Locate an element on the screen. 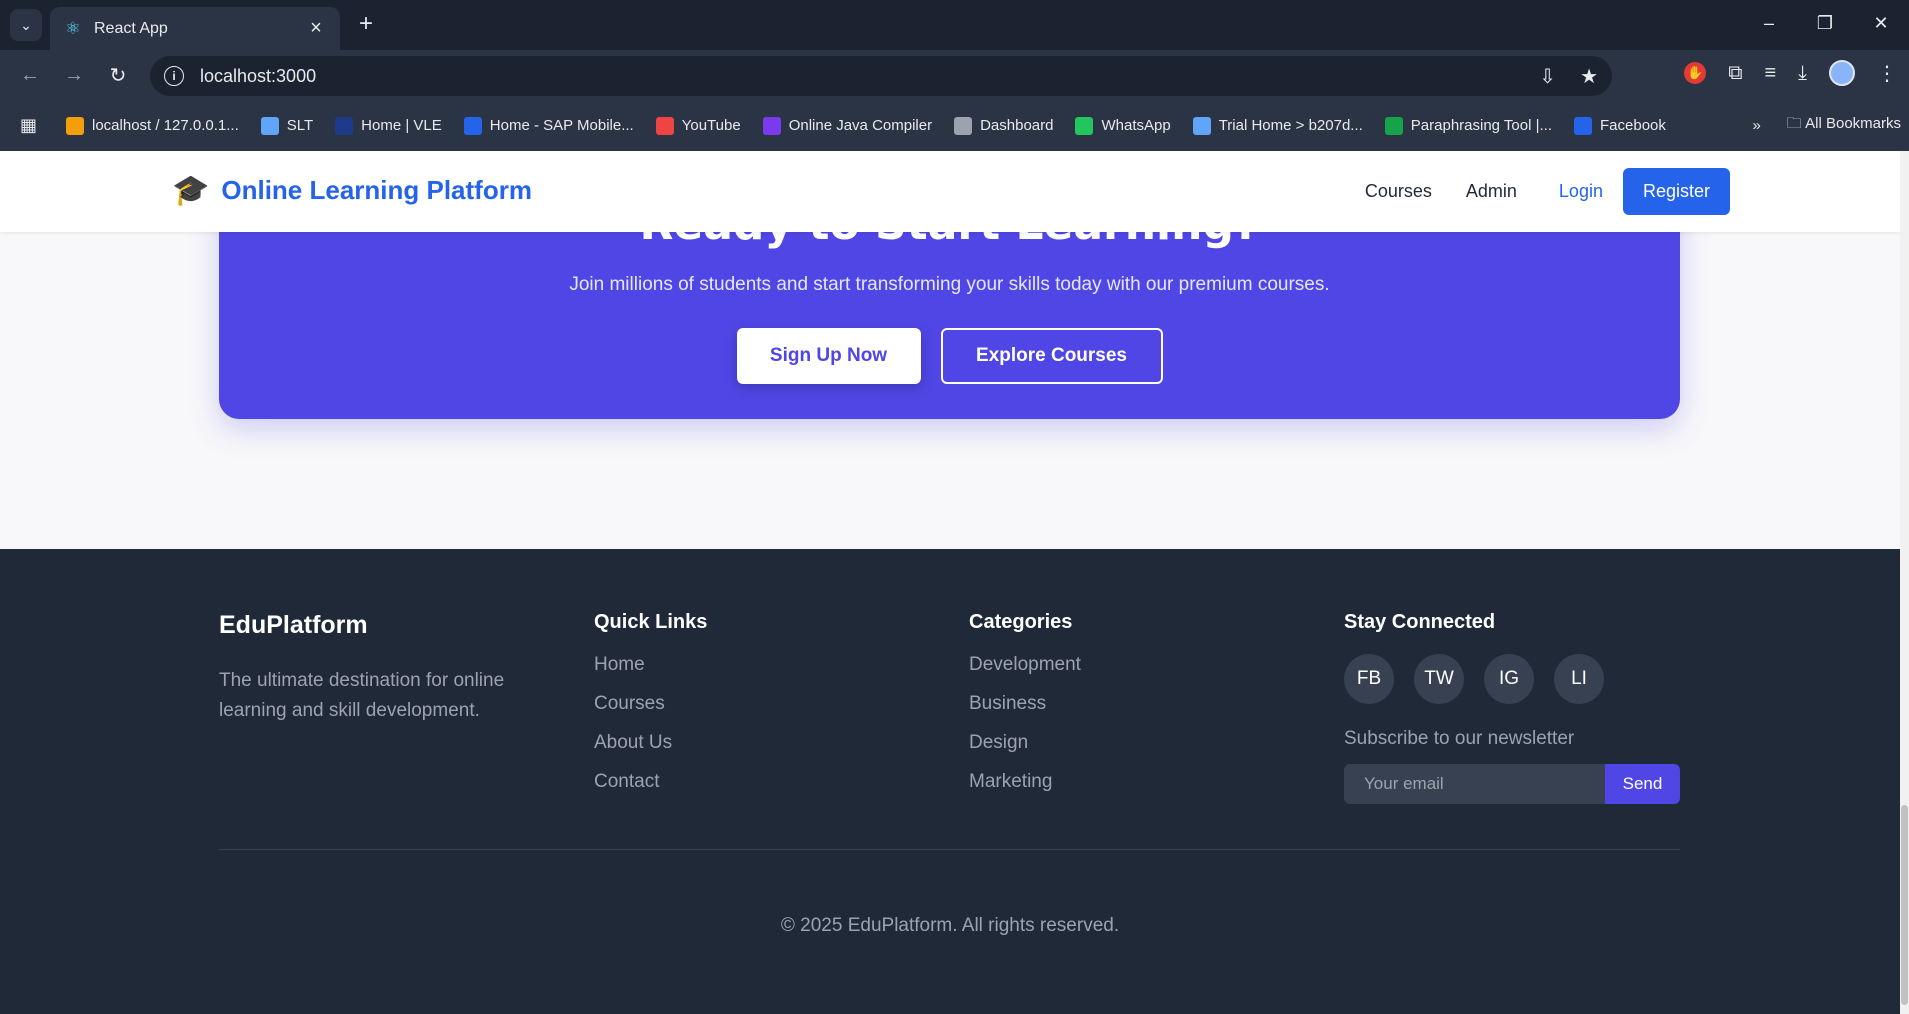 The image size is (1909, 1014). footer-quick-link: Home is located at coordinates (650, 665).